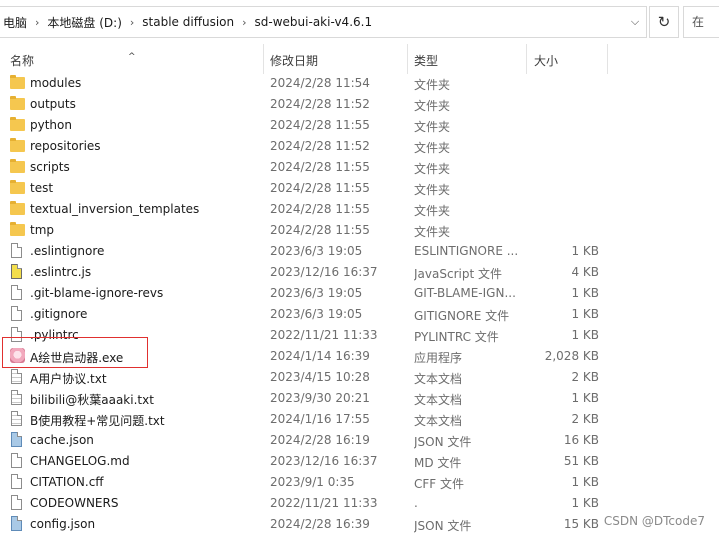 This screenshot has height=536, width=719. Describe the element at coordinates (581, 524) in the screenshot. I see `file-size: 15 KB` at that location.